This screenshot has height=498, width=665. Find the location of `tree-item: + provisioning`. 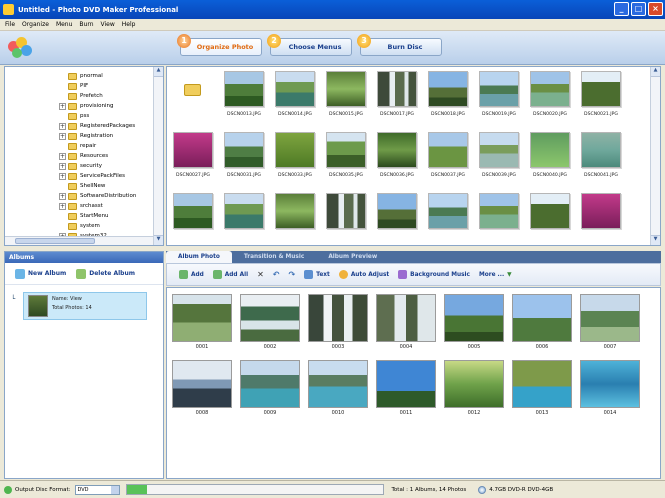

tree-item: + provisioning is located at coordinates (59, 106).